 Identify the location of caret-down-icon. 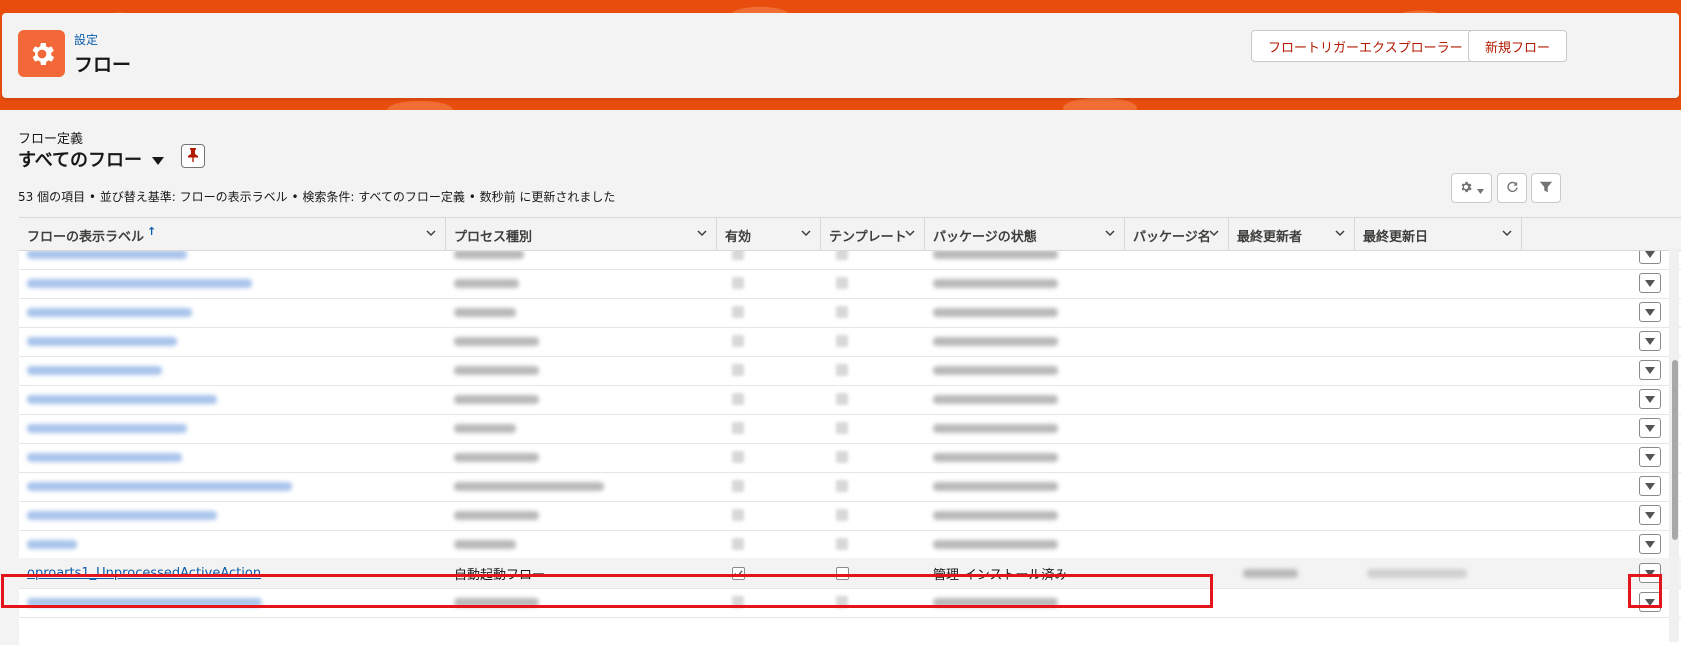
(158, 159).